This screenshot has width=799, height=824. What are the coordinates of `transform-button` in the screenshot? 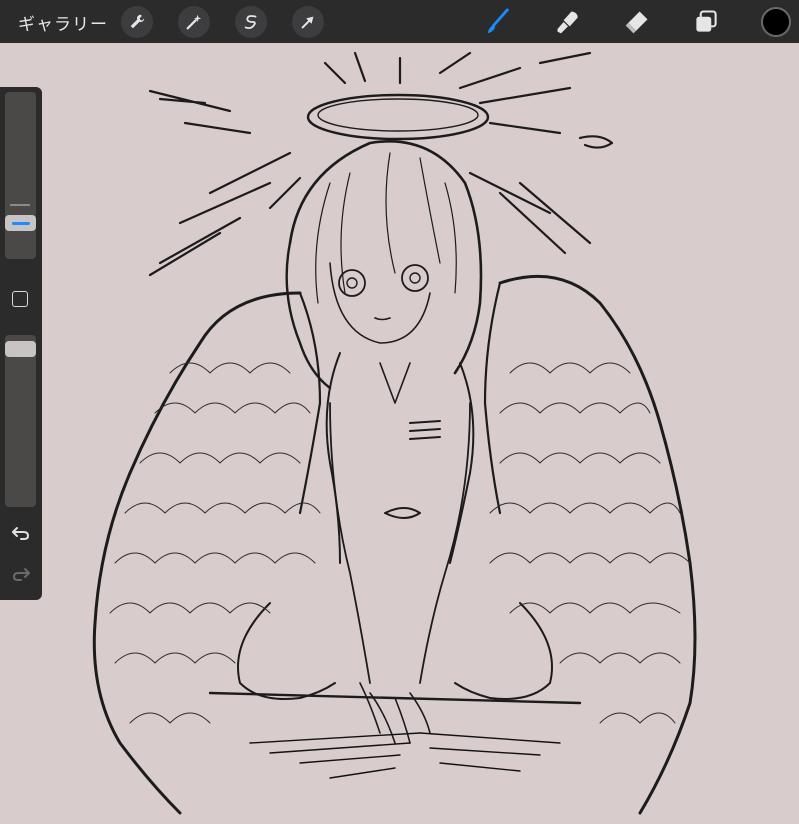 It's located at (308, 22).